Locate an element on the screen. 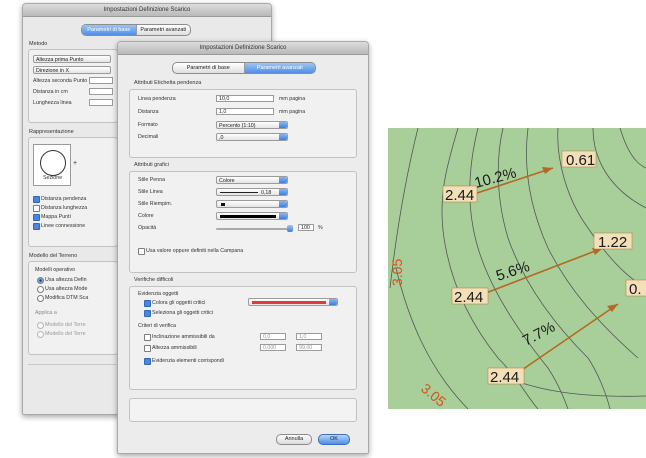 This screenshot has height=458, width=646. modelli-label: Modelli operativo is located at coordinates (55, 270).